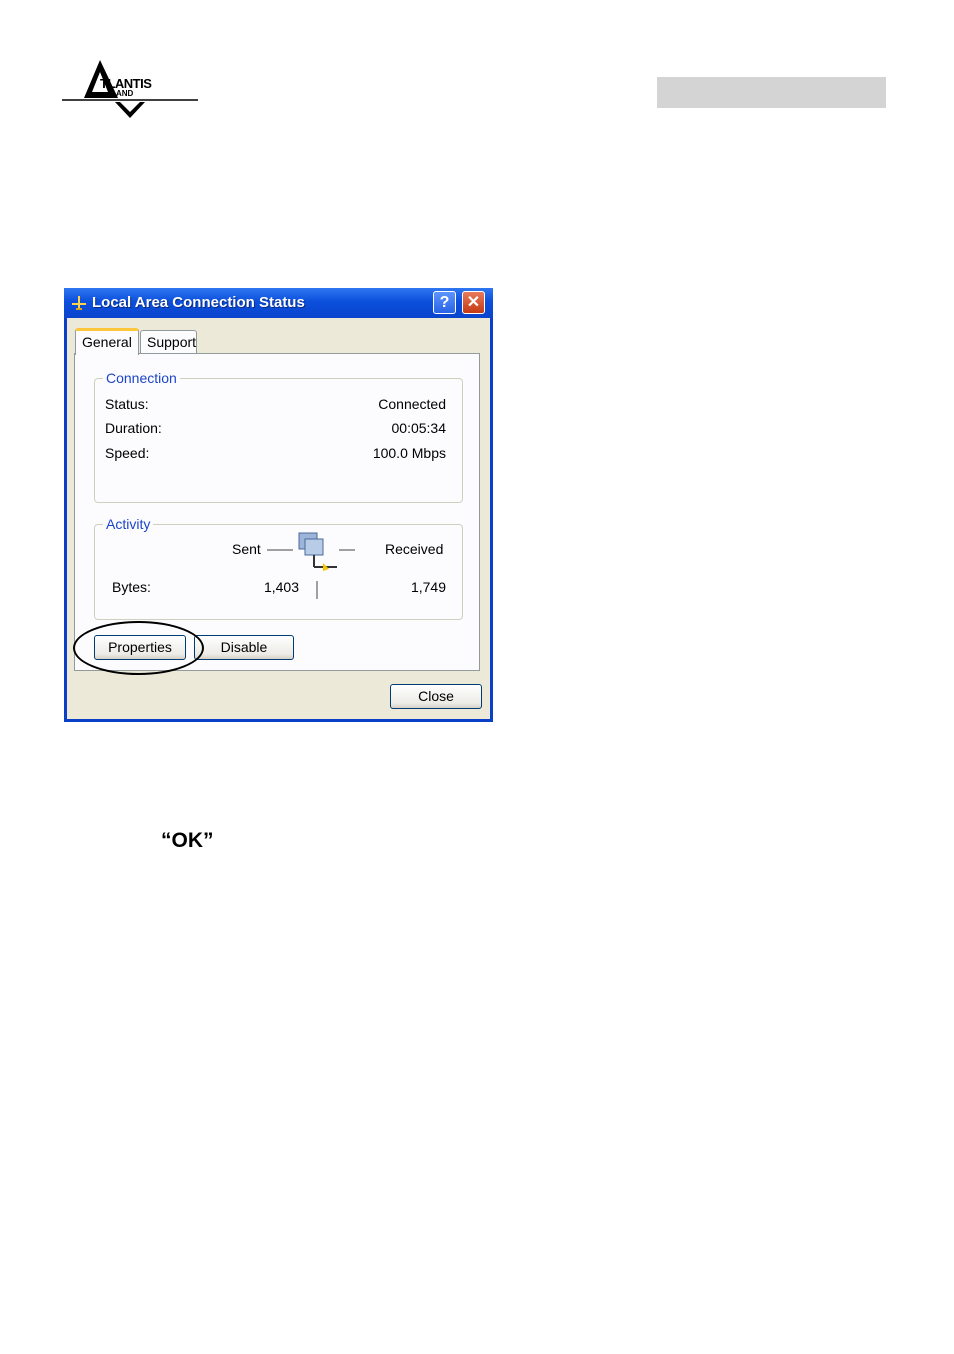  I want to click on network-connection-icon, so click(79, 303).